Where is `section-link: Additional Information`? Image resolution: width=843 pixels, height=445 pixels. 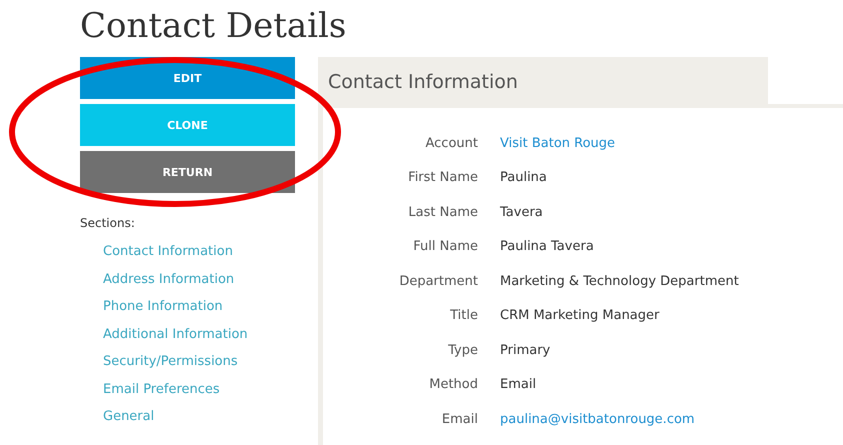
section-link: Additional Information is located at coordinates (175, 334).